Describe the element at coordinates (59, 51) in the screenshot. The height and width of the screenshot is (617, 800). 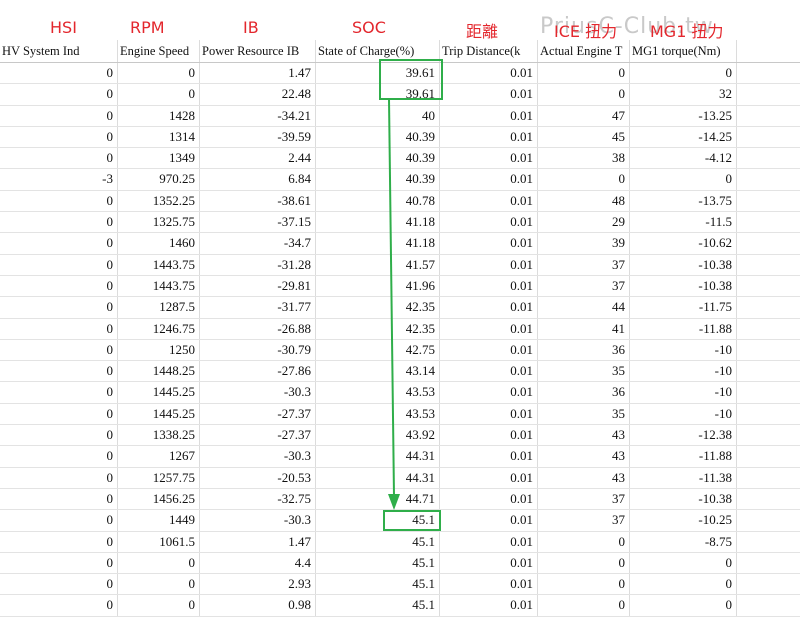
I see `header-cell-hv-system: HV System Ind` at that location.